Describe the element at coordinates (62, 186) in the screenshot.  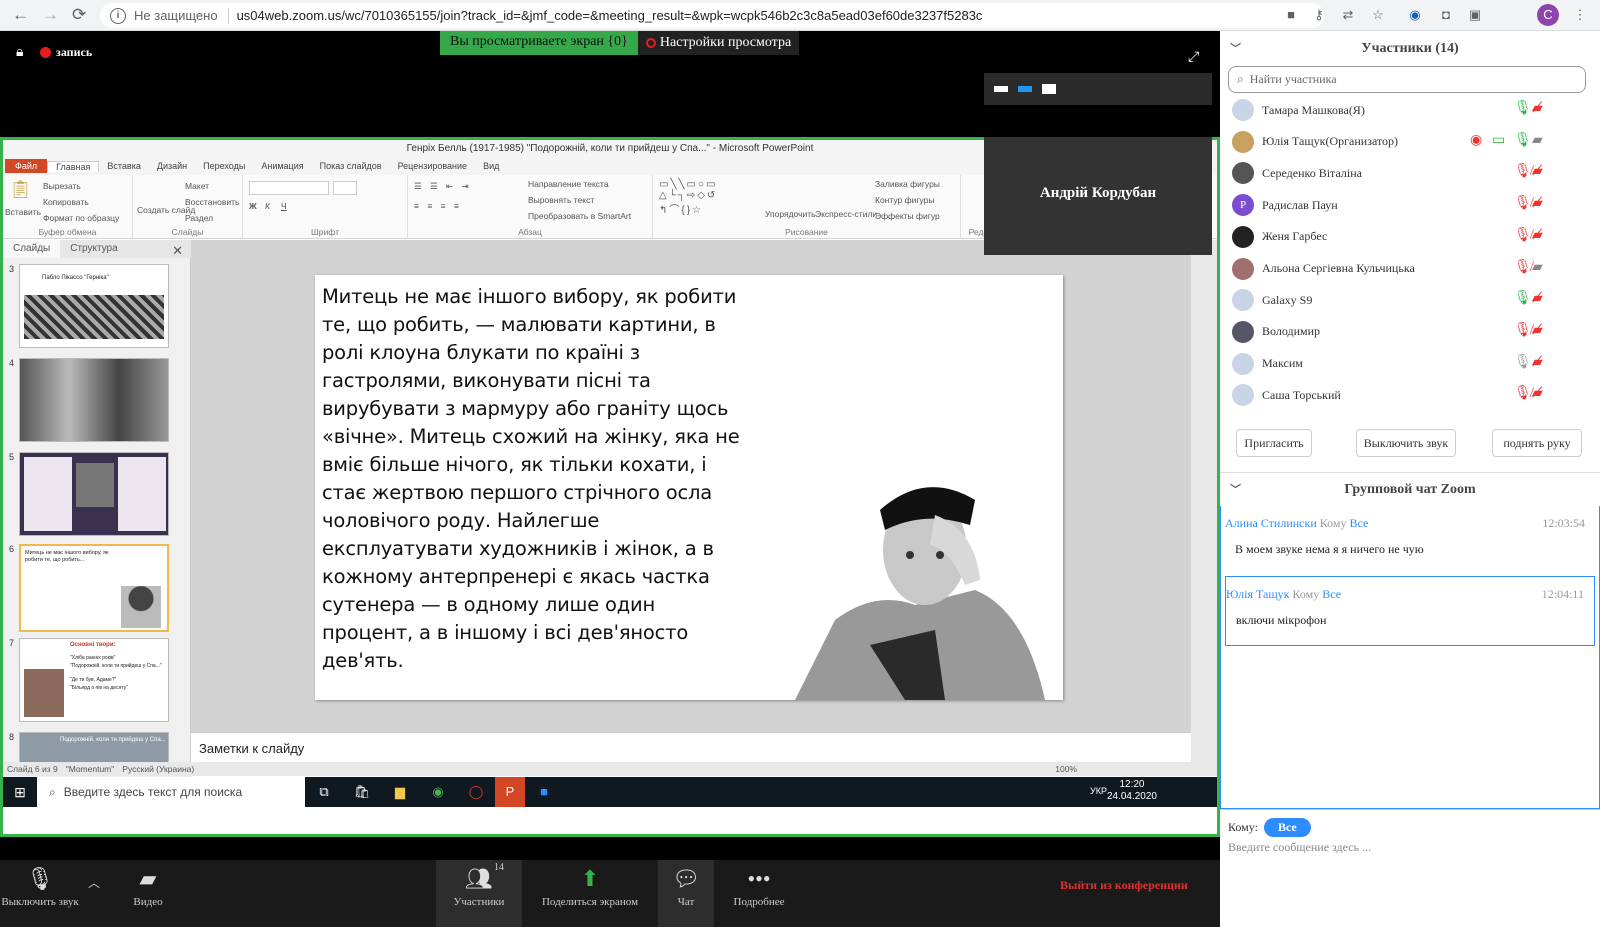
I see `cut-button: Вырезать` at that location.